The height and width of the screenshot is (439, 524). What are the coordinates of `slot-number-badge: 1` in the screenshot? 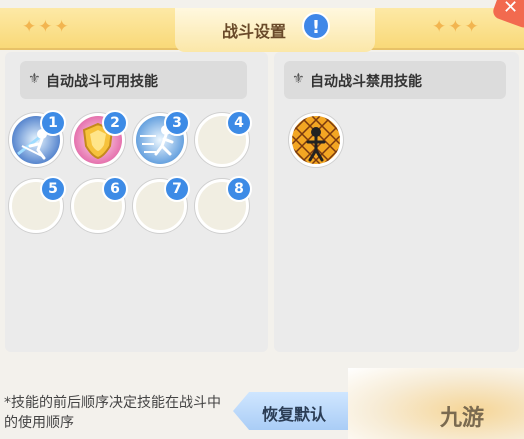 It's located at (53, 123).